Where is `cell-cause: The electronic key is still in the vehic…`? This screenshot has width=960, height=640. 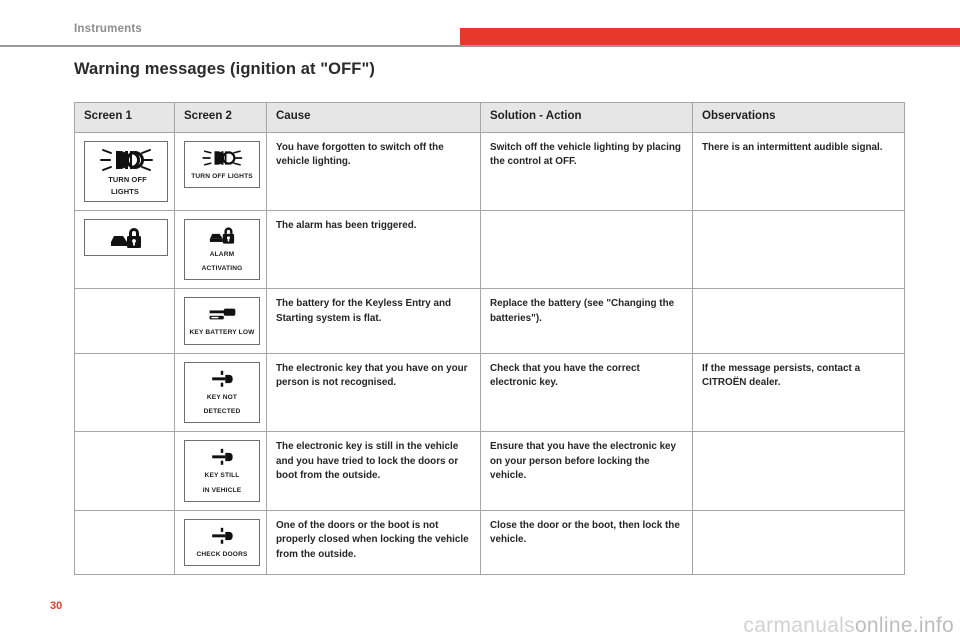
cell-cause: The electronic key is still in the vehic… is located at coordinates (373, 471).